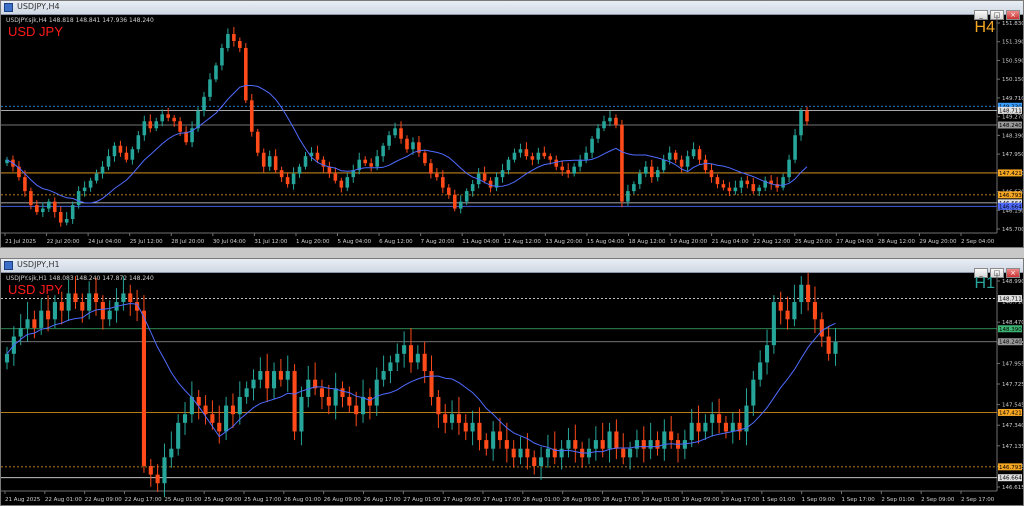 Image resolution: width=1024 pixels, height=506 pixels. Describe the element at coordinates (741, 500) in the screenshot. I see `time-tick-label: 29 Aug 17:00` at that location.